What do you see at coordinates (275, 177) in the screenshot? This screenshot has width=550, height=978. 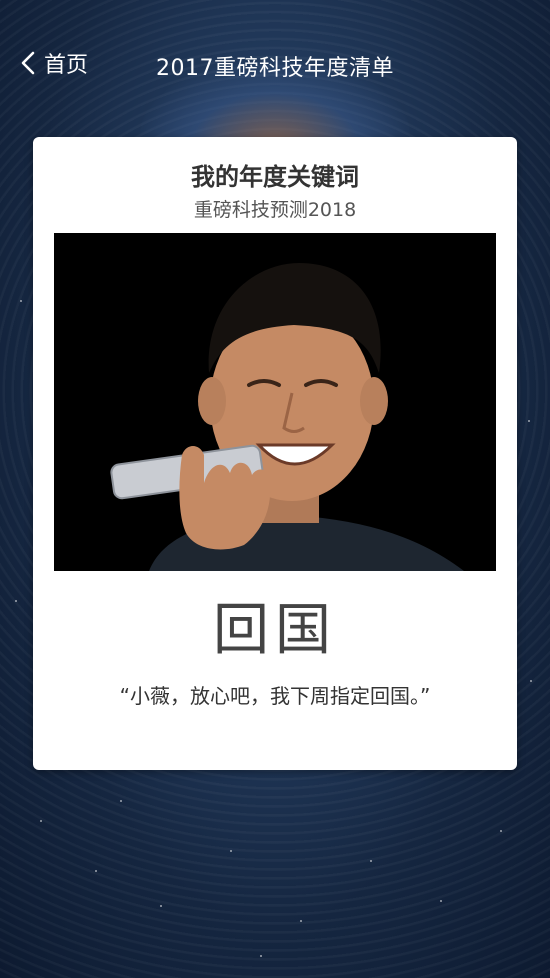 I see `card-title: 我的年度关键词` at bounding box center [275, 177].